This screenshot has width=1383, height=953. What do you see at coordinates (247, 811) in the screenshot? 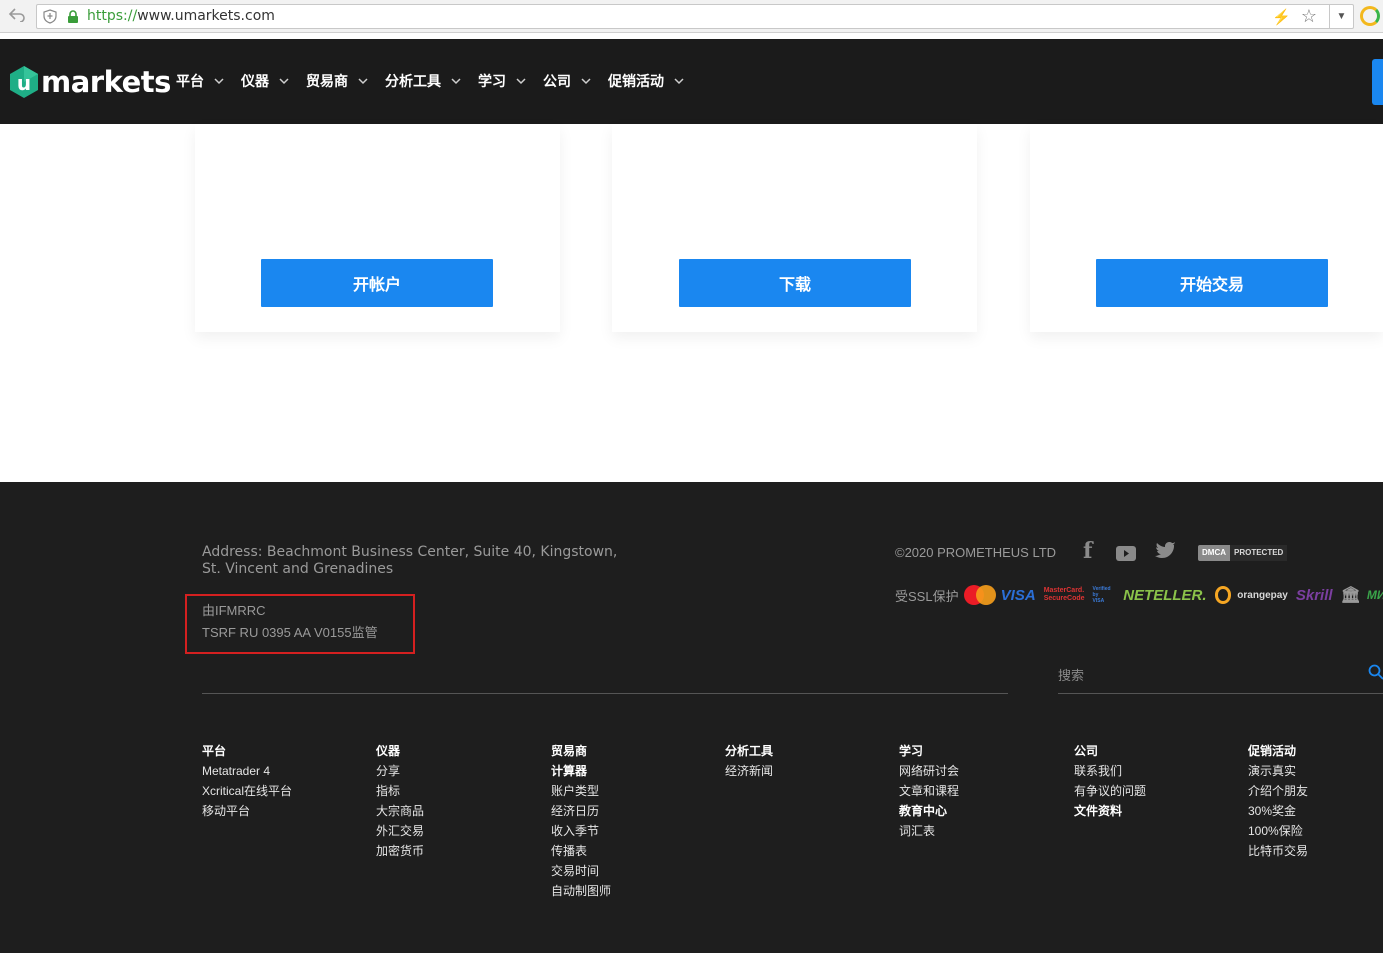
I see `footer-link: 移动平台` at bounding box center [247, 811].